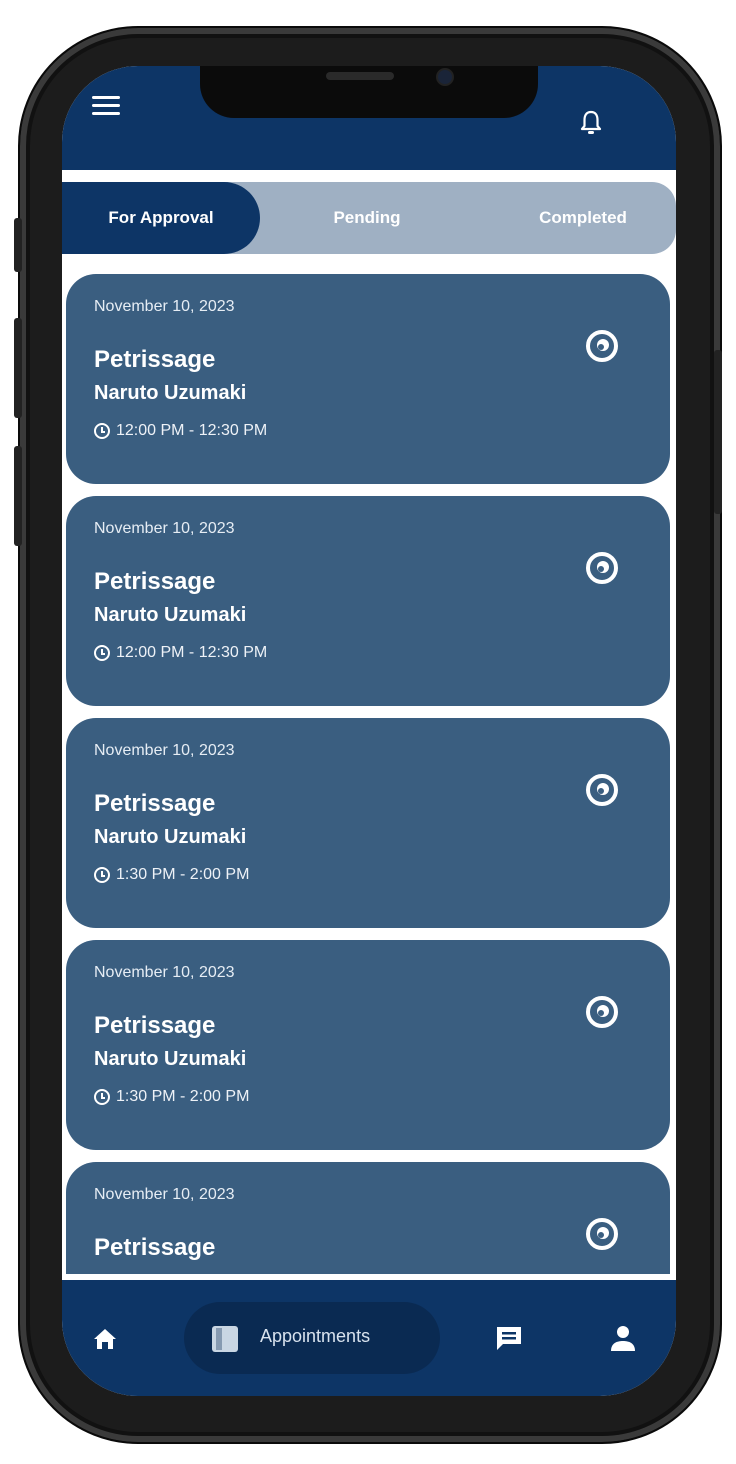  Describe the element at coordinates (583, 218) in the screenshot. I see `tab-completed: Completed` at that location.